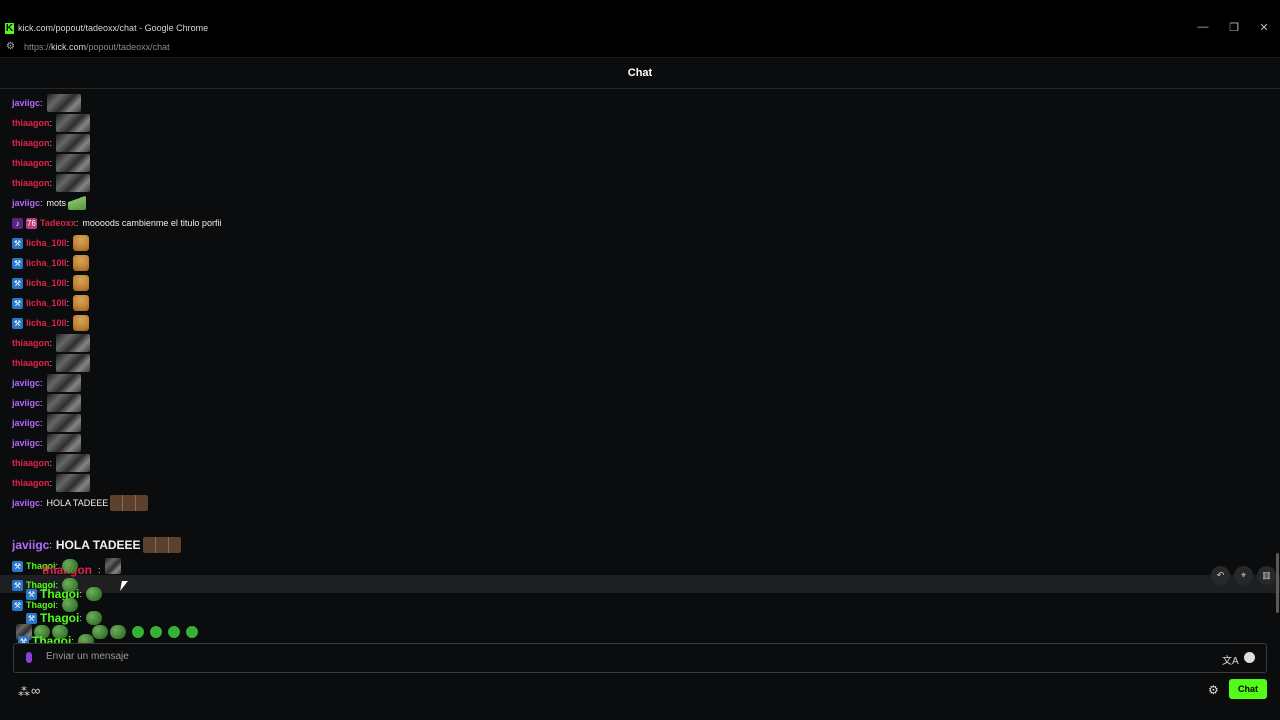 Image resolution: width=1280 pixels, height=720 pixels. What do you see at coordinates (640, 698) in the screenshot?
I see `chat-footer: ⁂ ∞ ⚙ Chat` at bounding box center [640, 698].